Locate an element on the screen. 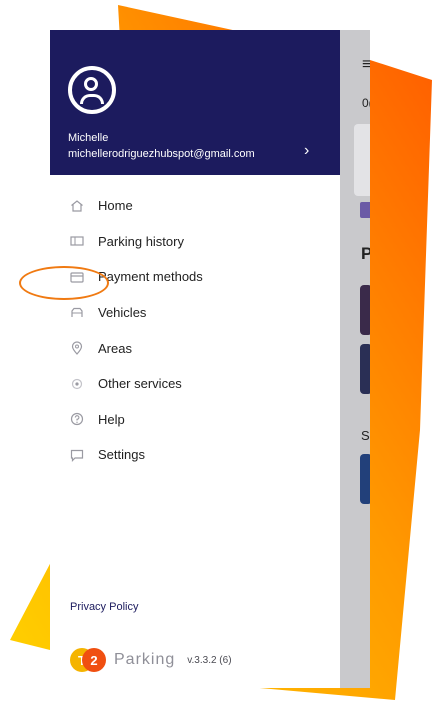 This screenshot has width=433, height=704. app-footer: T 2 Parking v.3.3.2 (6) is located at coordinates (151, 660).